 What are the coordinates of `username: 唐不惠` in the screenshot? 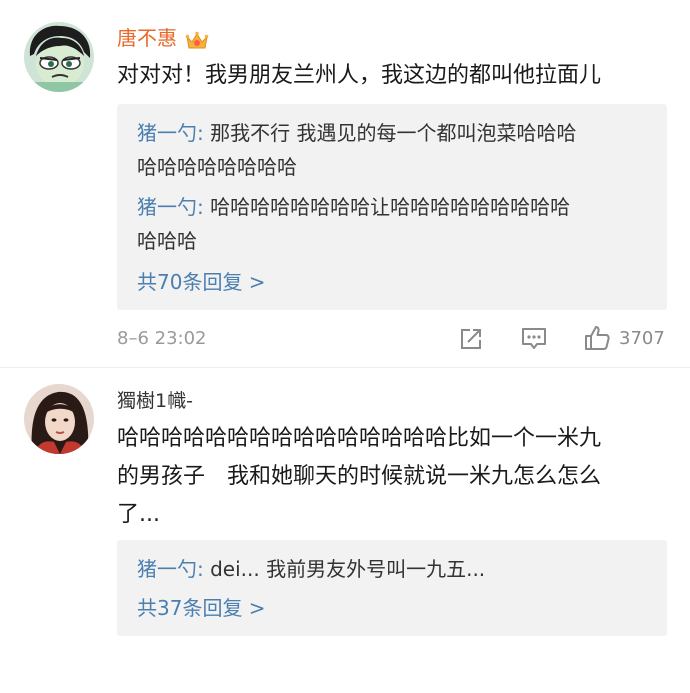 It's located at (163, 38).